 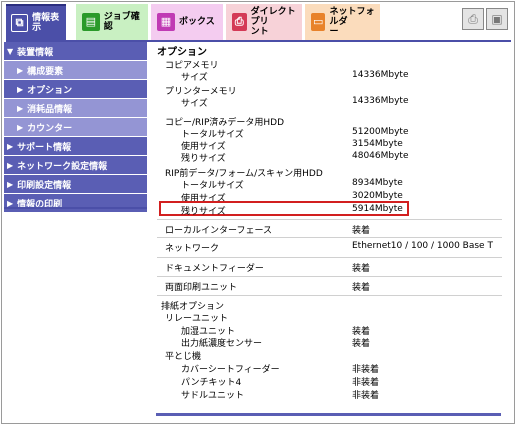 I want to click on tab-direct-print-label: ダイレクトプリ ント, so click(x=273, y=22).